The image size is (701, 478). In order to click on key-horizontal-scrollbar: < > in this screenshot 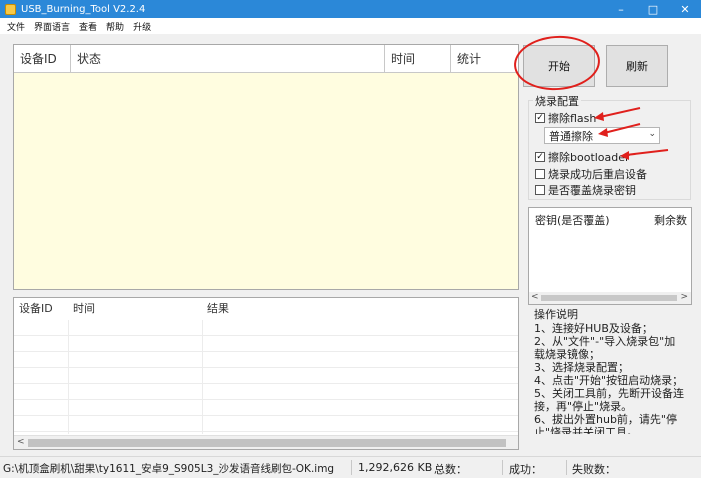, I will do `click(610, 298)`.